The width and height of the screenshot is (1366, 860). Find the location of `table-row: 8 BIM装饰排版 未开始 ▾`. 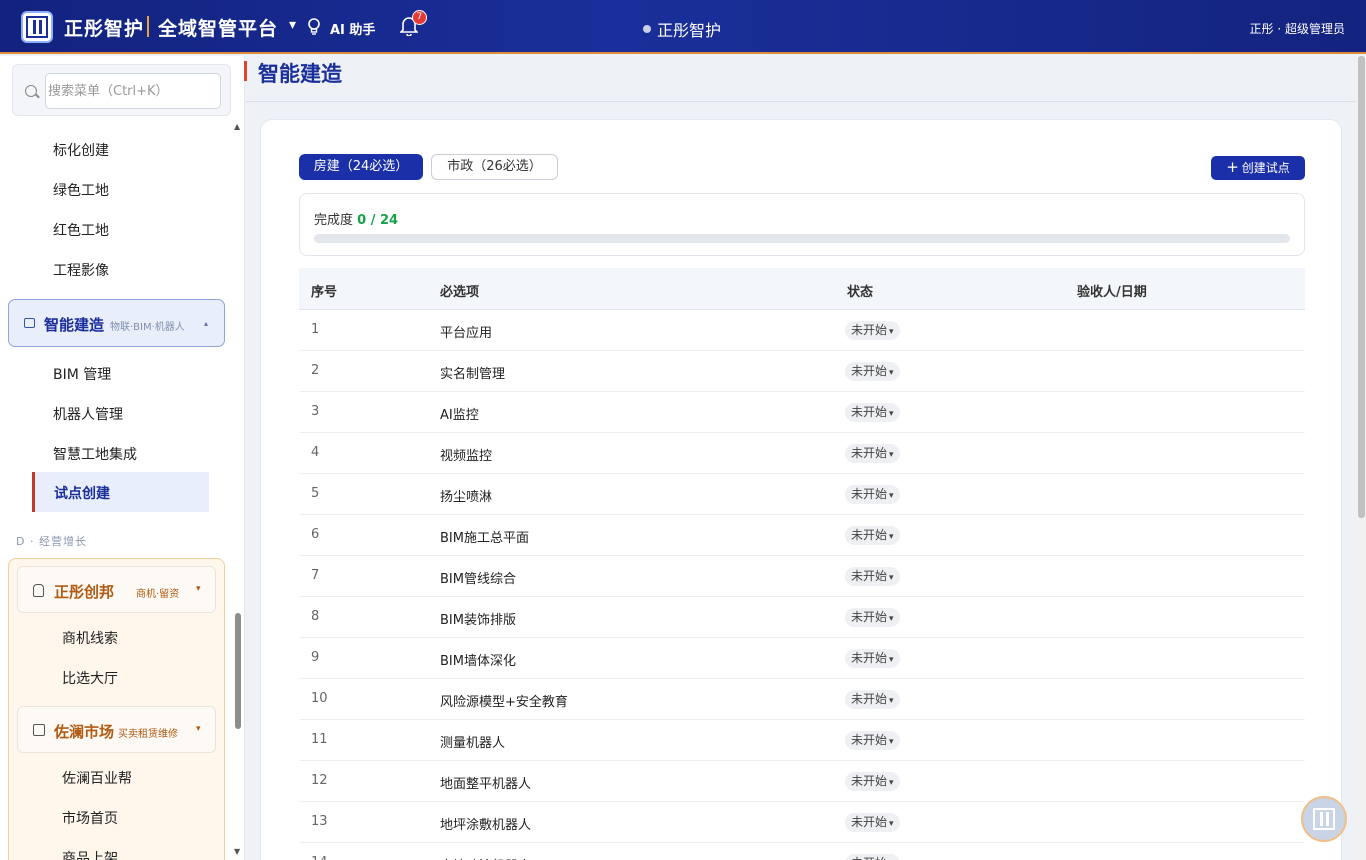

table-row: 8 BIM装饰排版 未开始 ▾ is located at coordinates (802, 617).